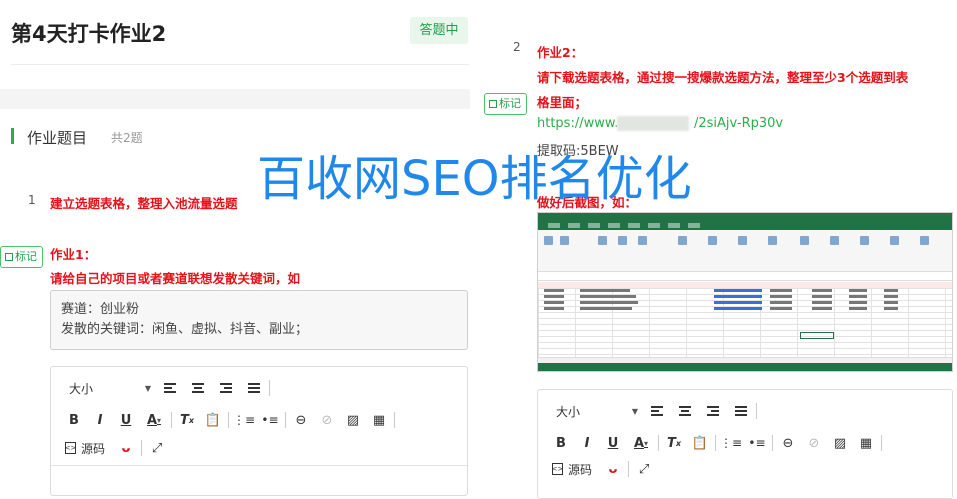 The height and width of the screenshot is (499, 957). What do you see at coordinates (745, 217) in the screenshot?
I see `spreadsheet-titlebar` at bounding box center [745, 217].